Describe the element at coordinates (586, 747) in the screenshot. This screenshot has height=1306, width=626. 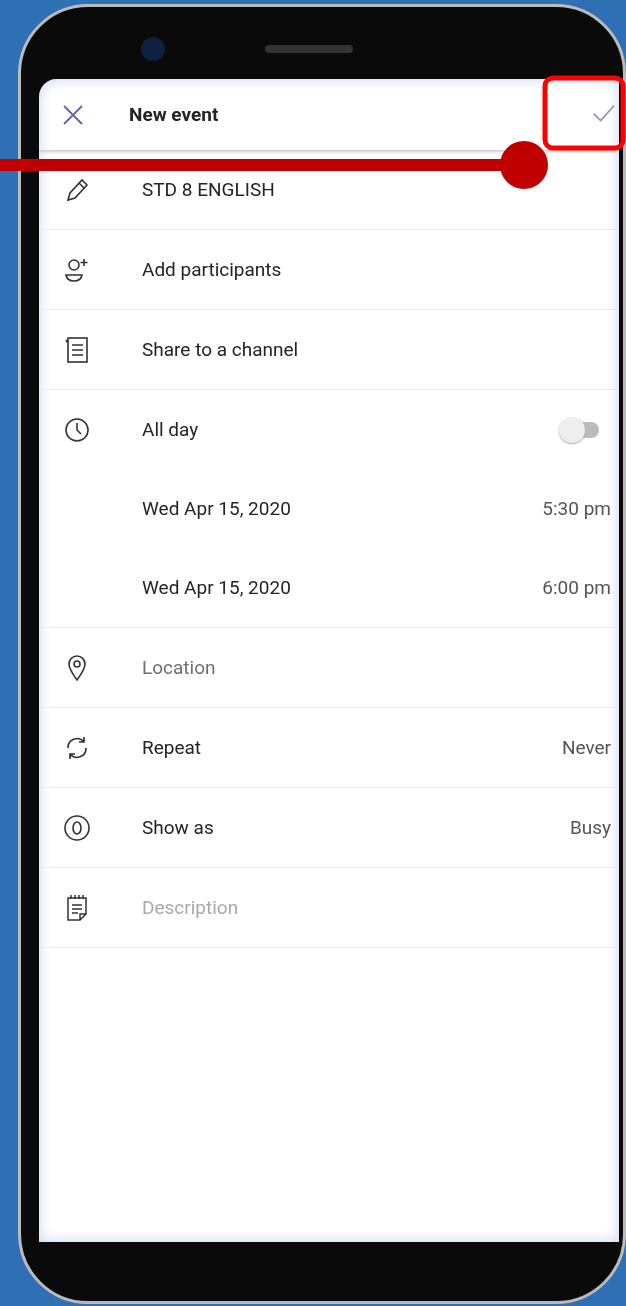
I see `option-value: Never` at that location.